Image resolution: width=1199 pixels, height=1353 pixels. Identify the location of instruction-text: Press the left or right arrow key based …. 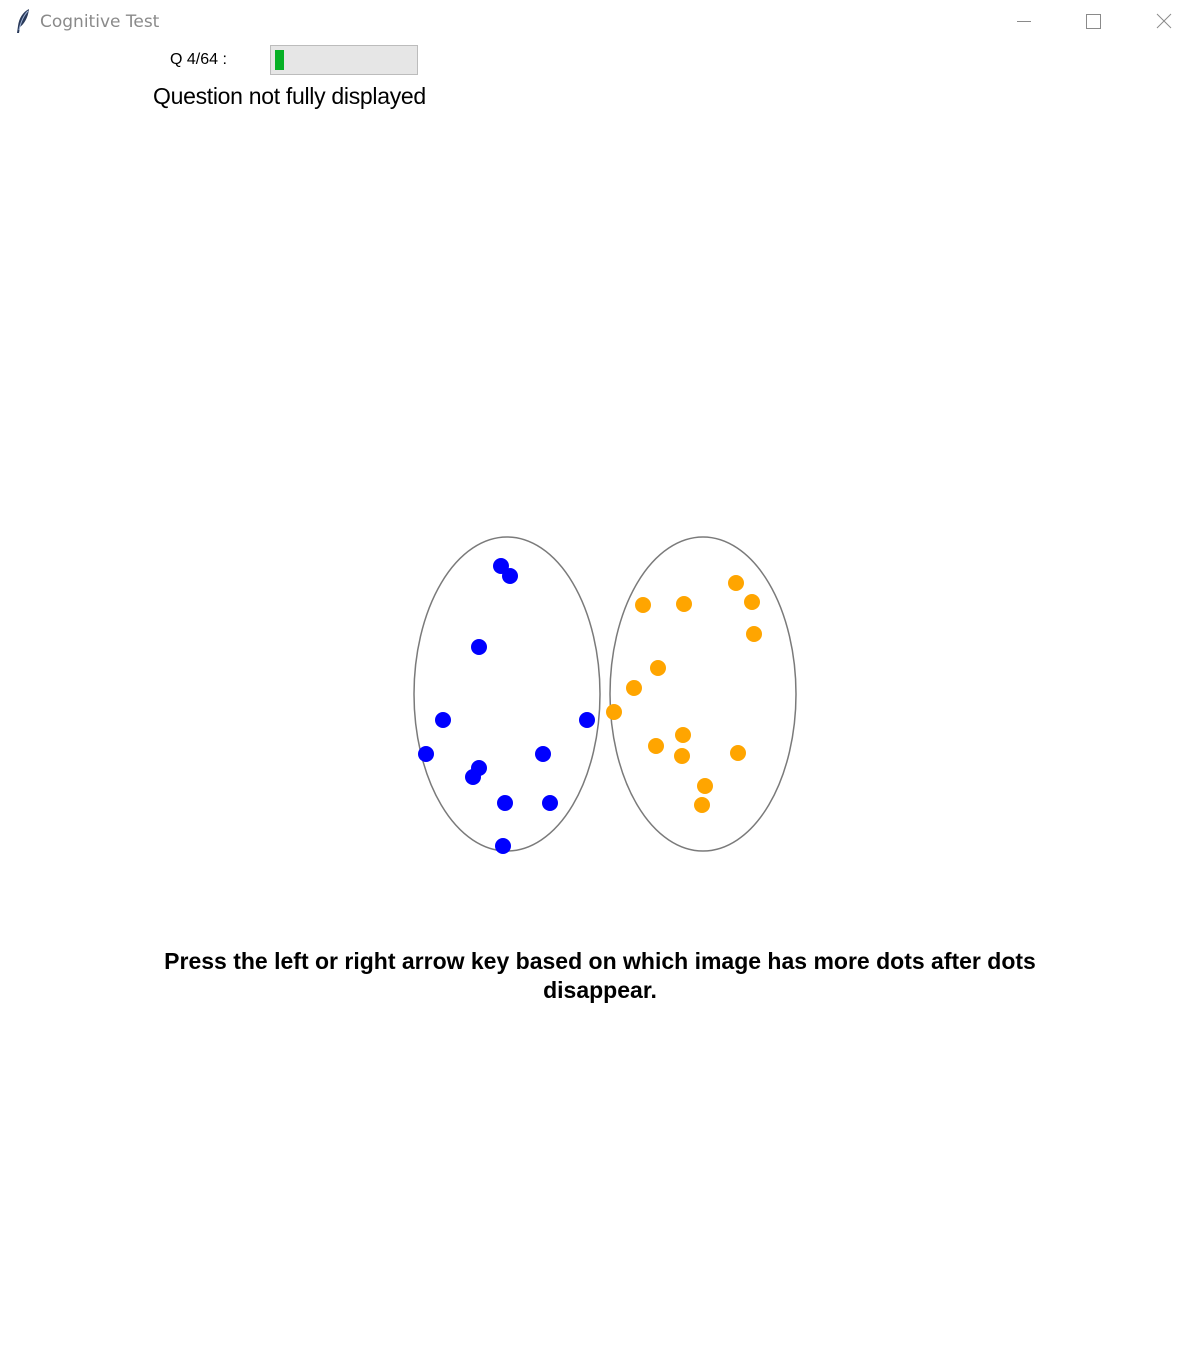
(600, 975).